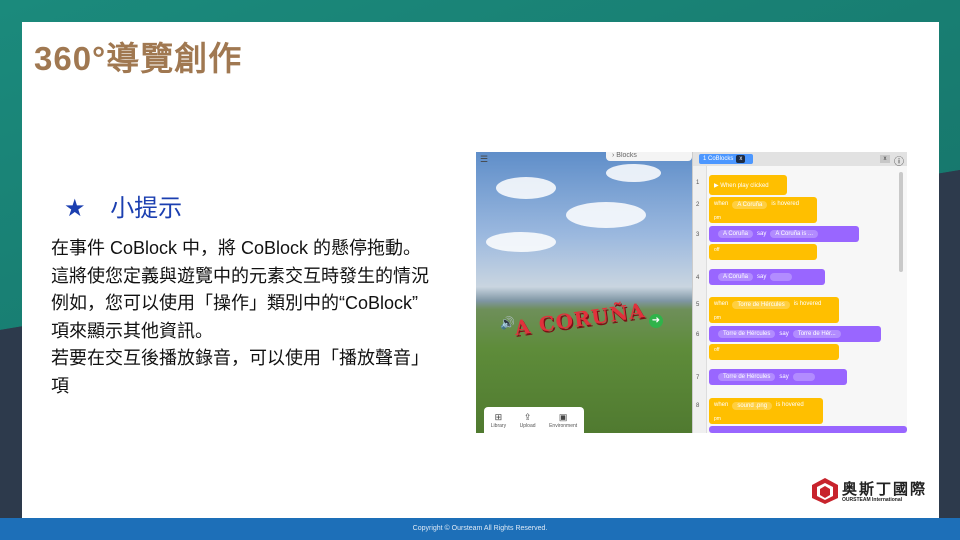 The width and height of the screenshot is (960, 540). I want to click on say-block: A Coruña say, so click(767, 277).